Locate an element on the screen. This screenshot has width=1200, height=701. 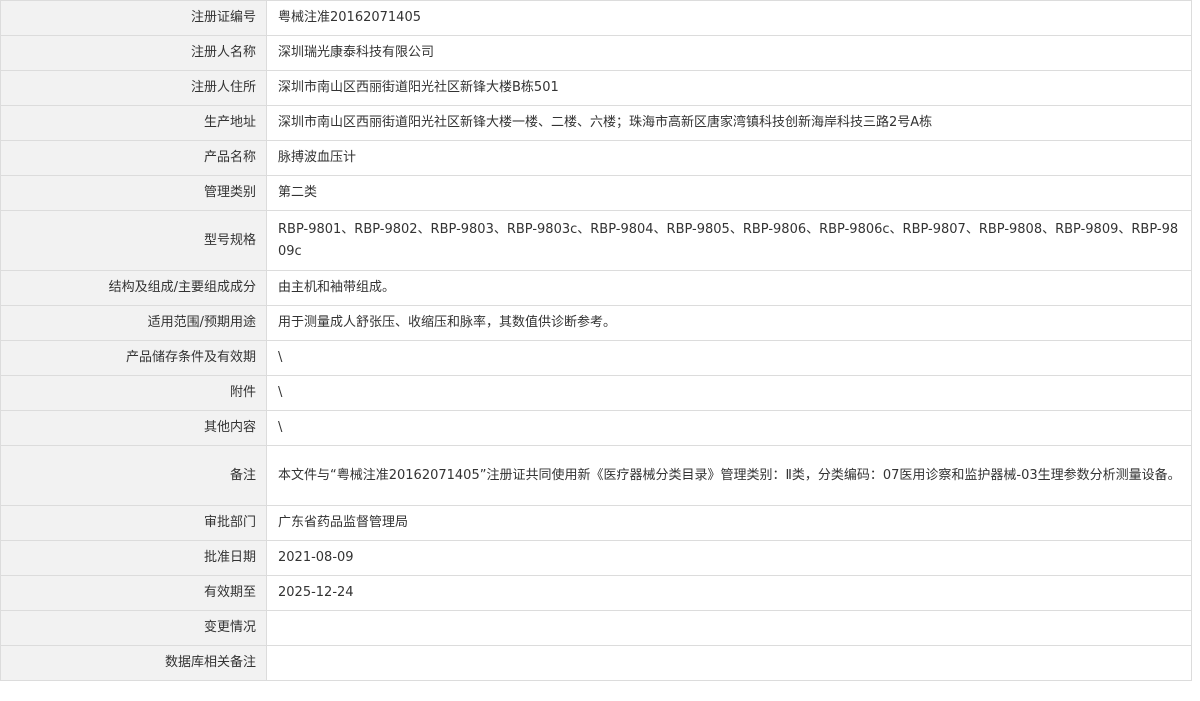
row-value: 脉搏波血压计 is located at coordinates (729, 158).